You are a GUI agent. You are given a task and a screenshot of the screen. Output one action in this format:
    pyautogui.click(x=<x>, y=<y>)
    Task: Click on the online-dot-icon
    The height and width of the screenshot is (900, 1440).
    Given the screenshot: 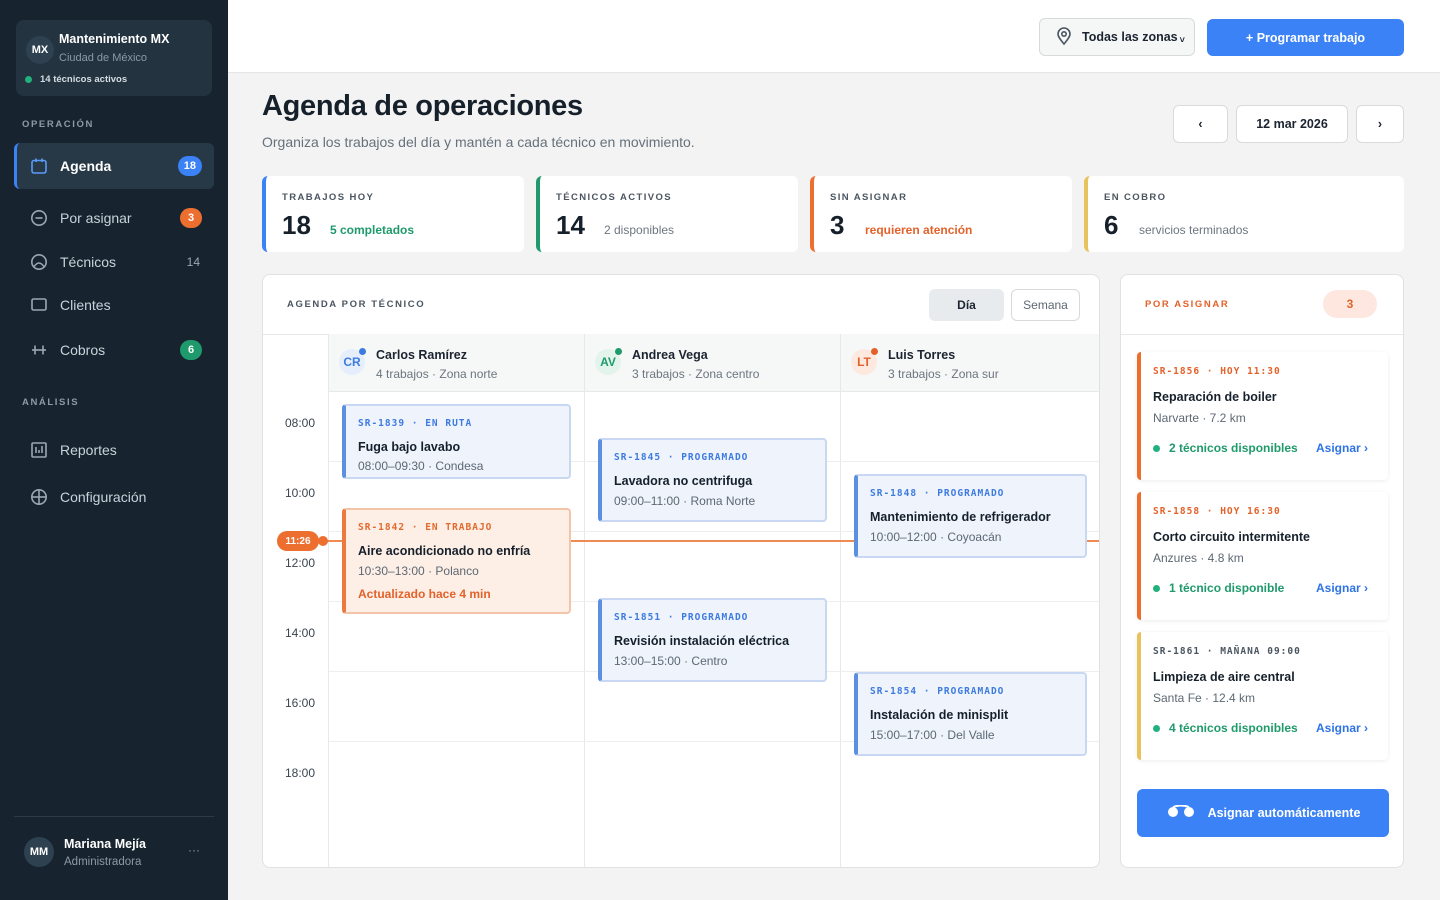 What is the action you would take?
    pyautogui.click(x=28, y=79)
    